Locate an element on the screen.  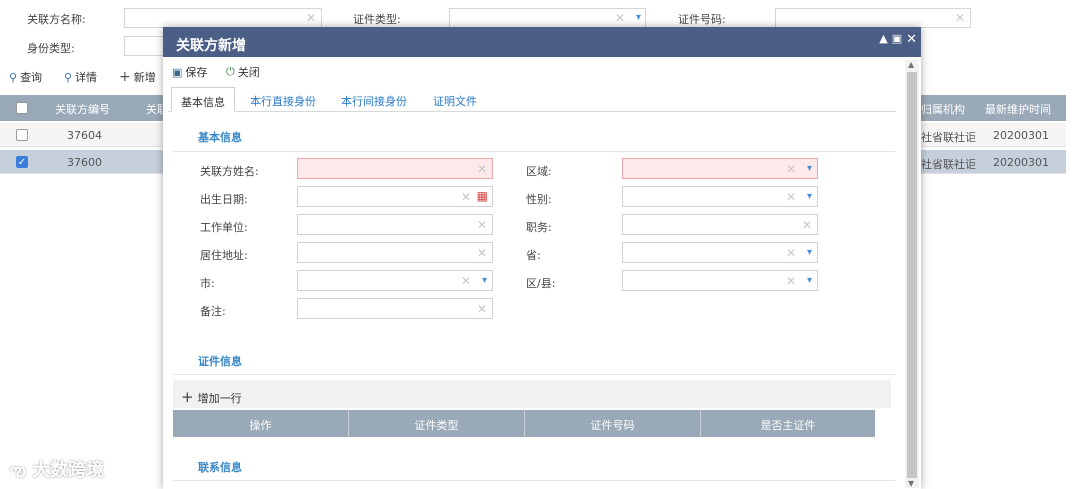
province-select: ✕ ▾ is located at coordinates (720, 252).